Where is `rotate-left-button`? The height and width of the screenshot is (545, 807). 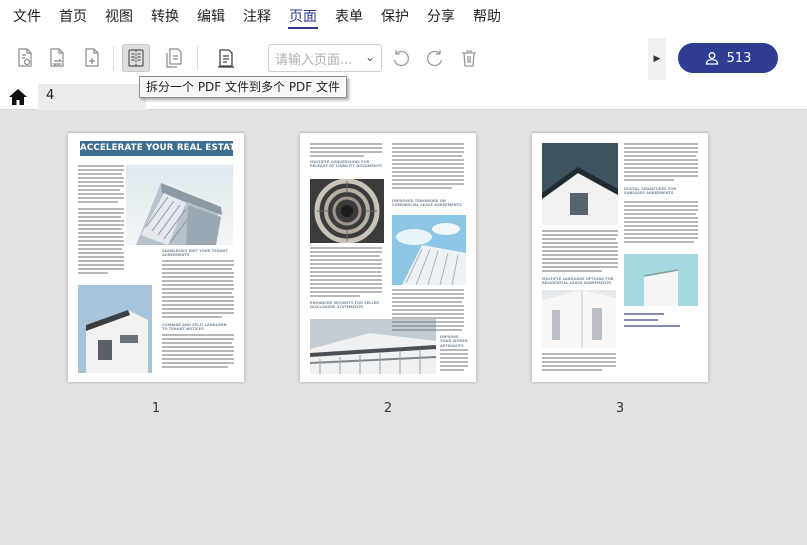 rotate-left-button is located at coordinates (401, 58).